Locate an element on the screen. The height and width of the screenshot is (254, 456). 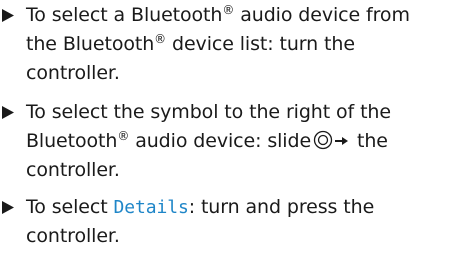
instruction-text: To select the symbol to the right of the is located at coordinates (208, 112).